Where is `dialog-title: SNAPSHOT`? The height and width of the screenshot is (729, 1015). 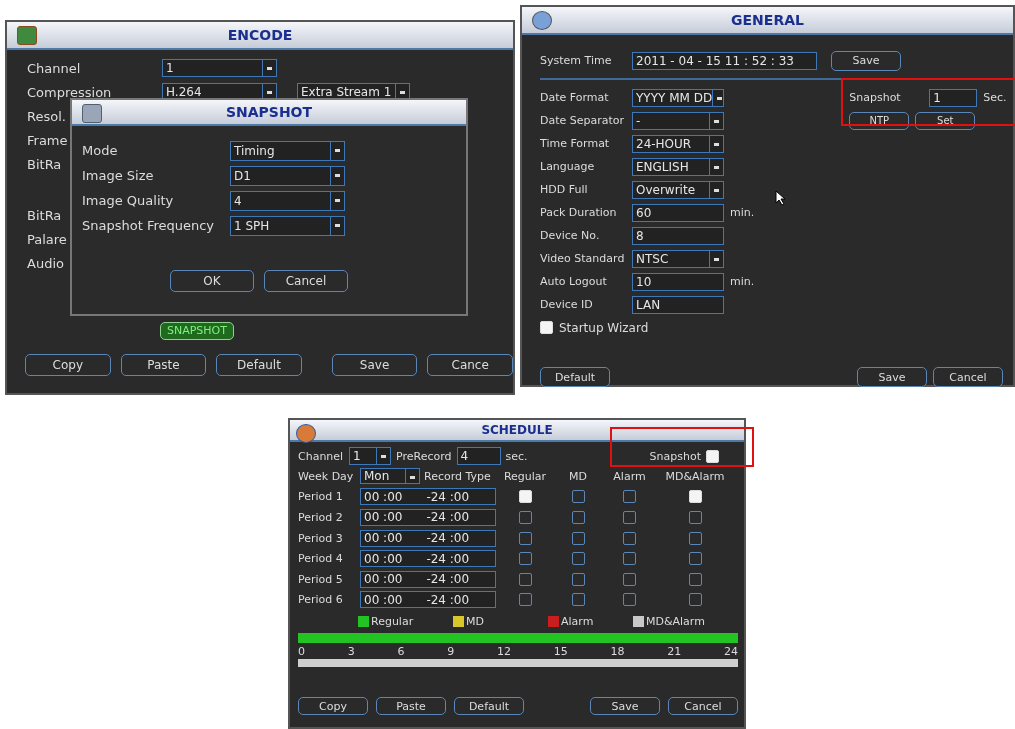 dialog-title: SNAPSHOT is located at coordinates (269, 112).